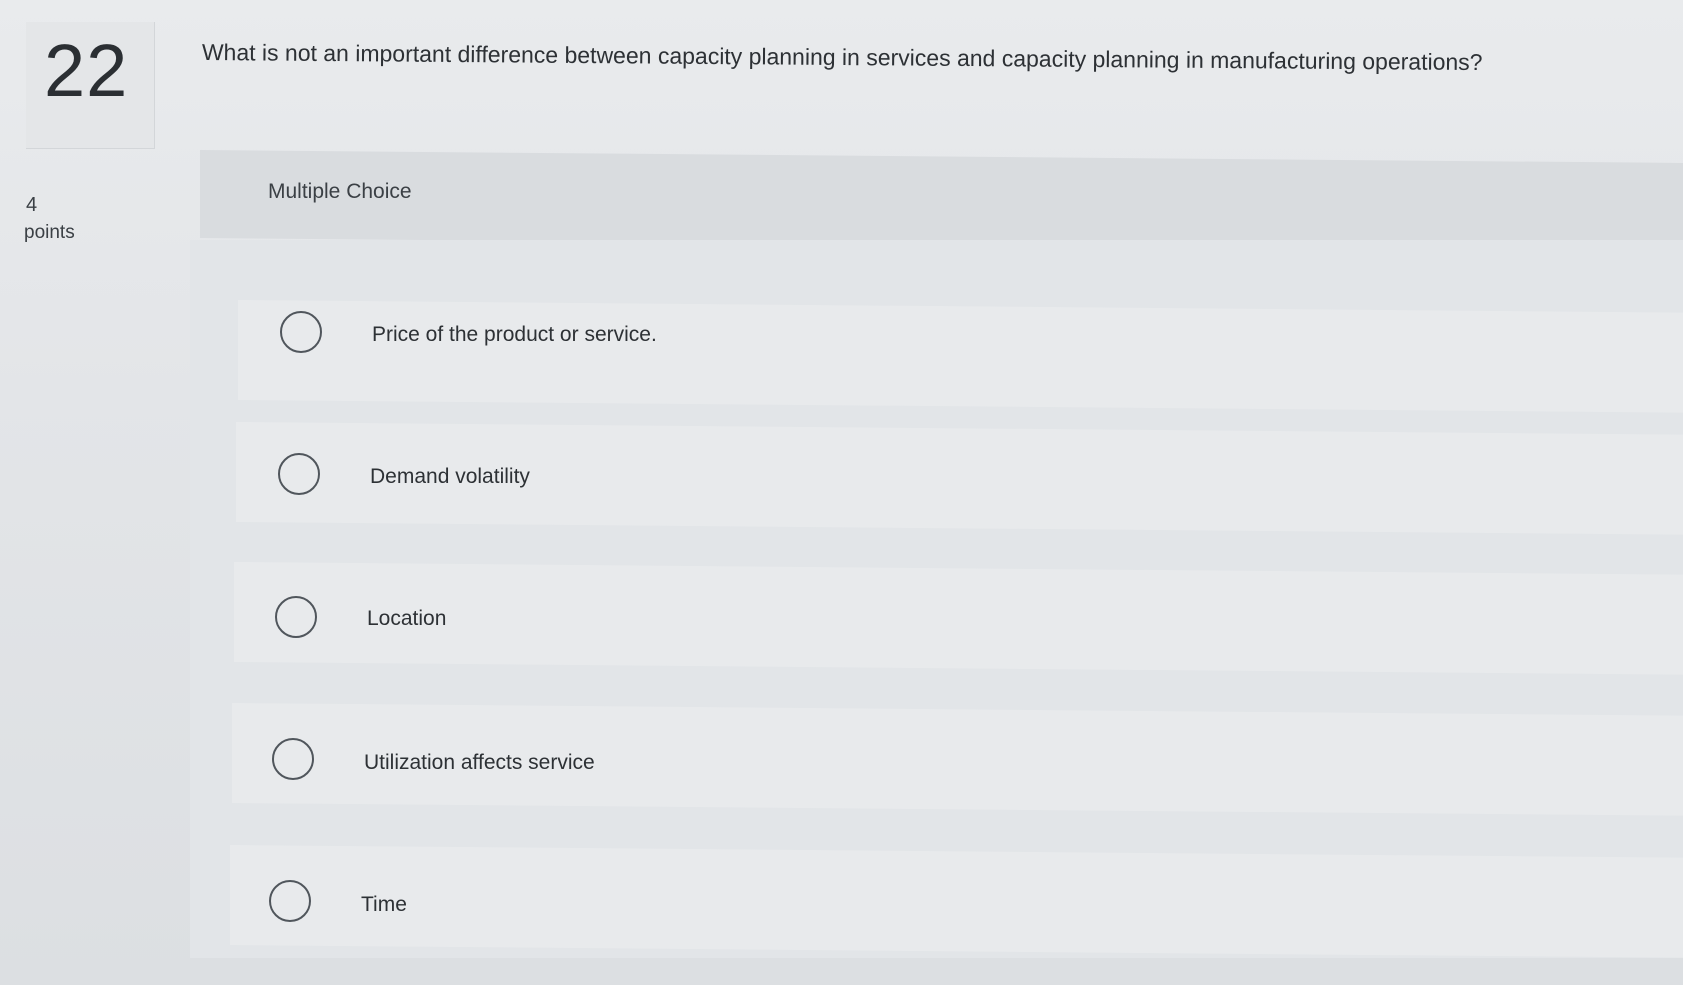 This screenshot has width=1683, height=985. I want to click on answer-option-label: Demand volatility, so click(450, 477).